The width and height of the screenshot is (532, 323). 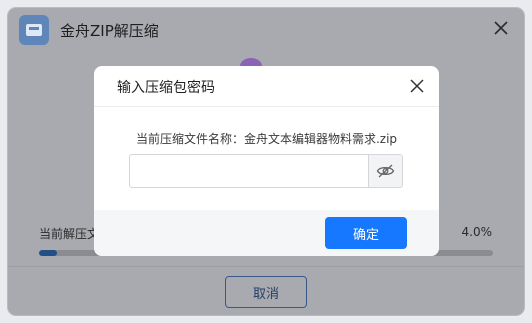 I want to click on eye-off-icon, so click(x=385, y=171).